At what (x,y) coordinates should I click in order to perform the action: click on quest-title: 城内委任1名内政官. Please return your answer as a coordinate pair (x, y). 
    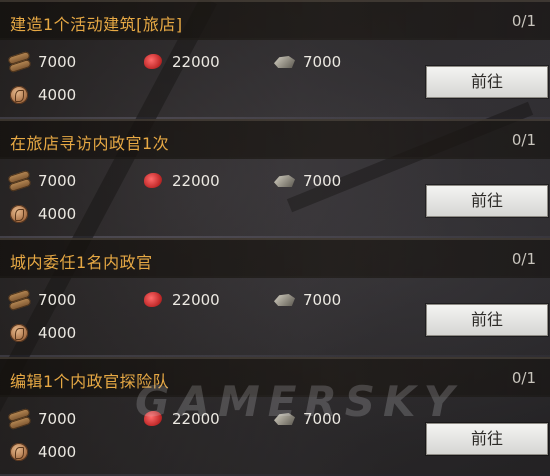
    Looking at the image, I should click on (81, 262).